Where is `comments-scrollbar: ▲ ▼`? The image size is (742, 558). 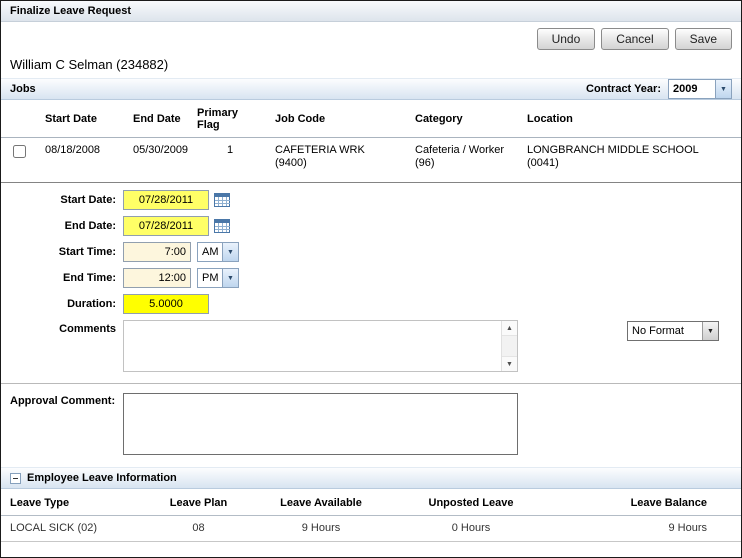 comments-scrollbar: ▲ ▼ is located at coordinates (509, 346).